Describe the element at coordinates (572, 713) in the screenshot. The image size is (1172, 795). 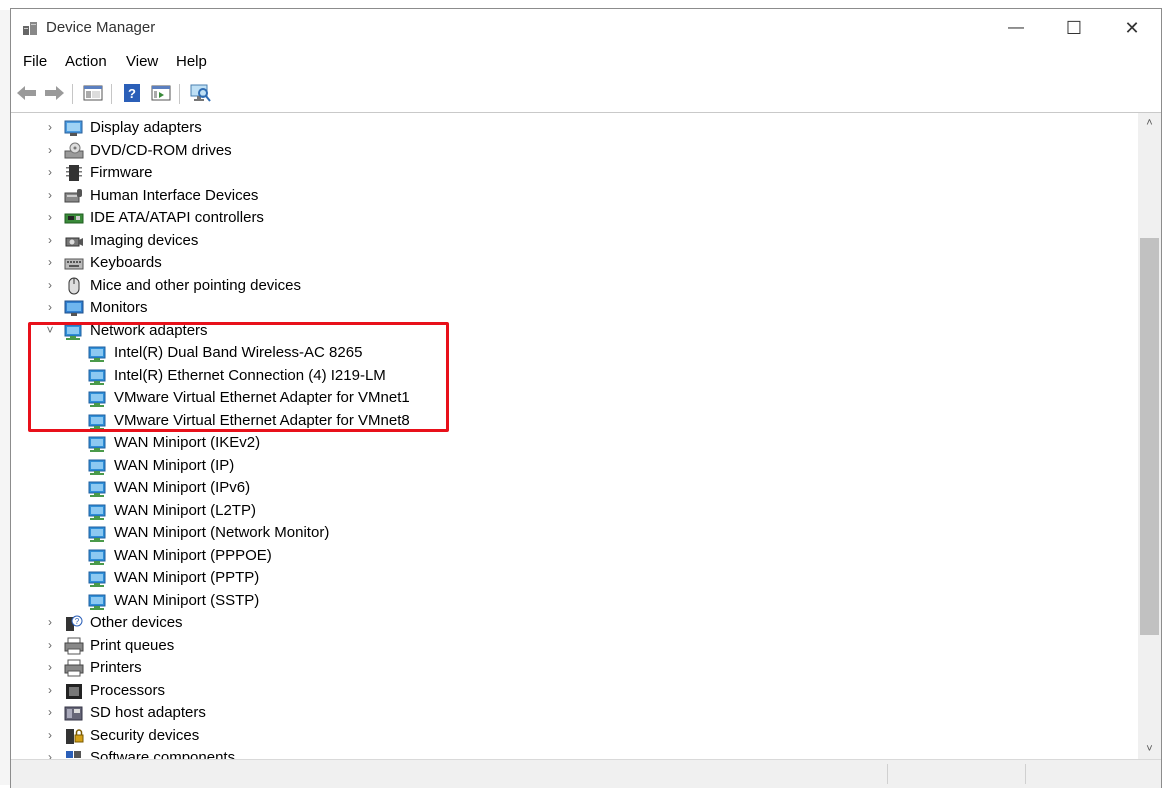
I see `tree-category-sd-host-adapters: › SD host adapters` at that location.